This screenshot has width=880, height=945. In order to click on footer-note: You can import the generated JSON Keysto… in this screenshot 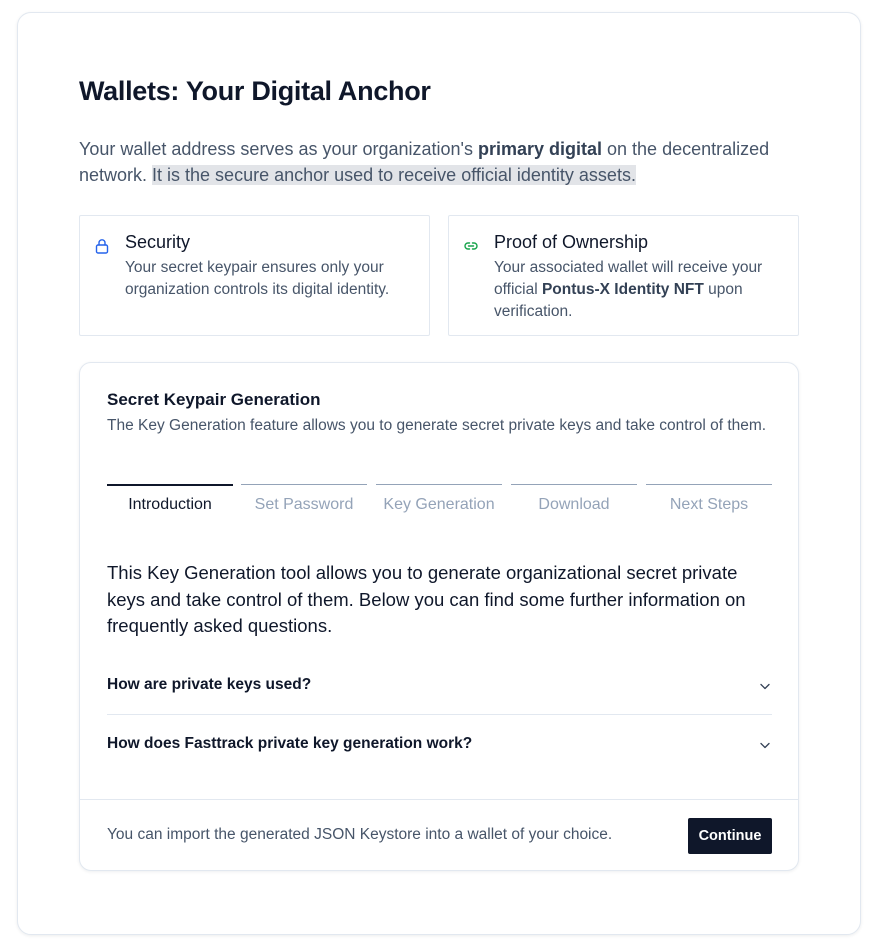, I will do `click(360, 834)`.